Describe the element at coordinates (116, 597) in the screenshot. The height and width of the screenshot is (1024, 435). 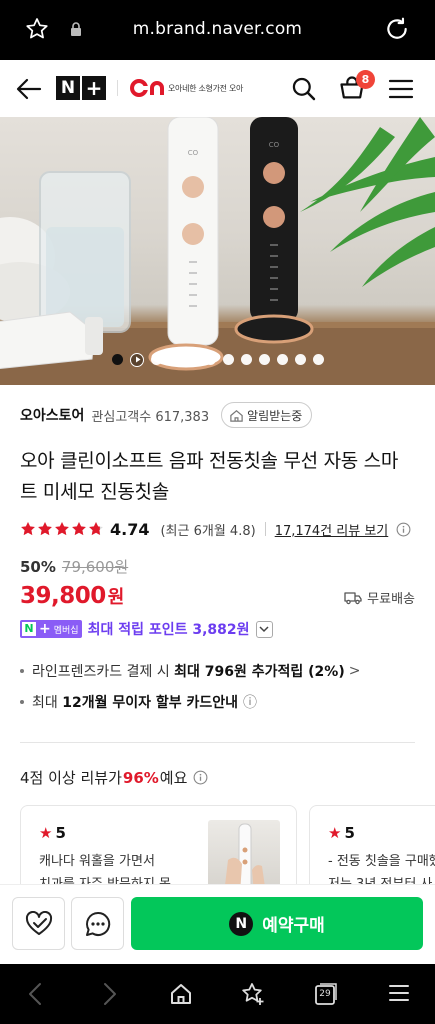
I see `price-unit: 원` at that location.